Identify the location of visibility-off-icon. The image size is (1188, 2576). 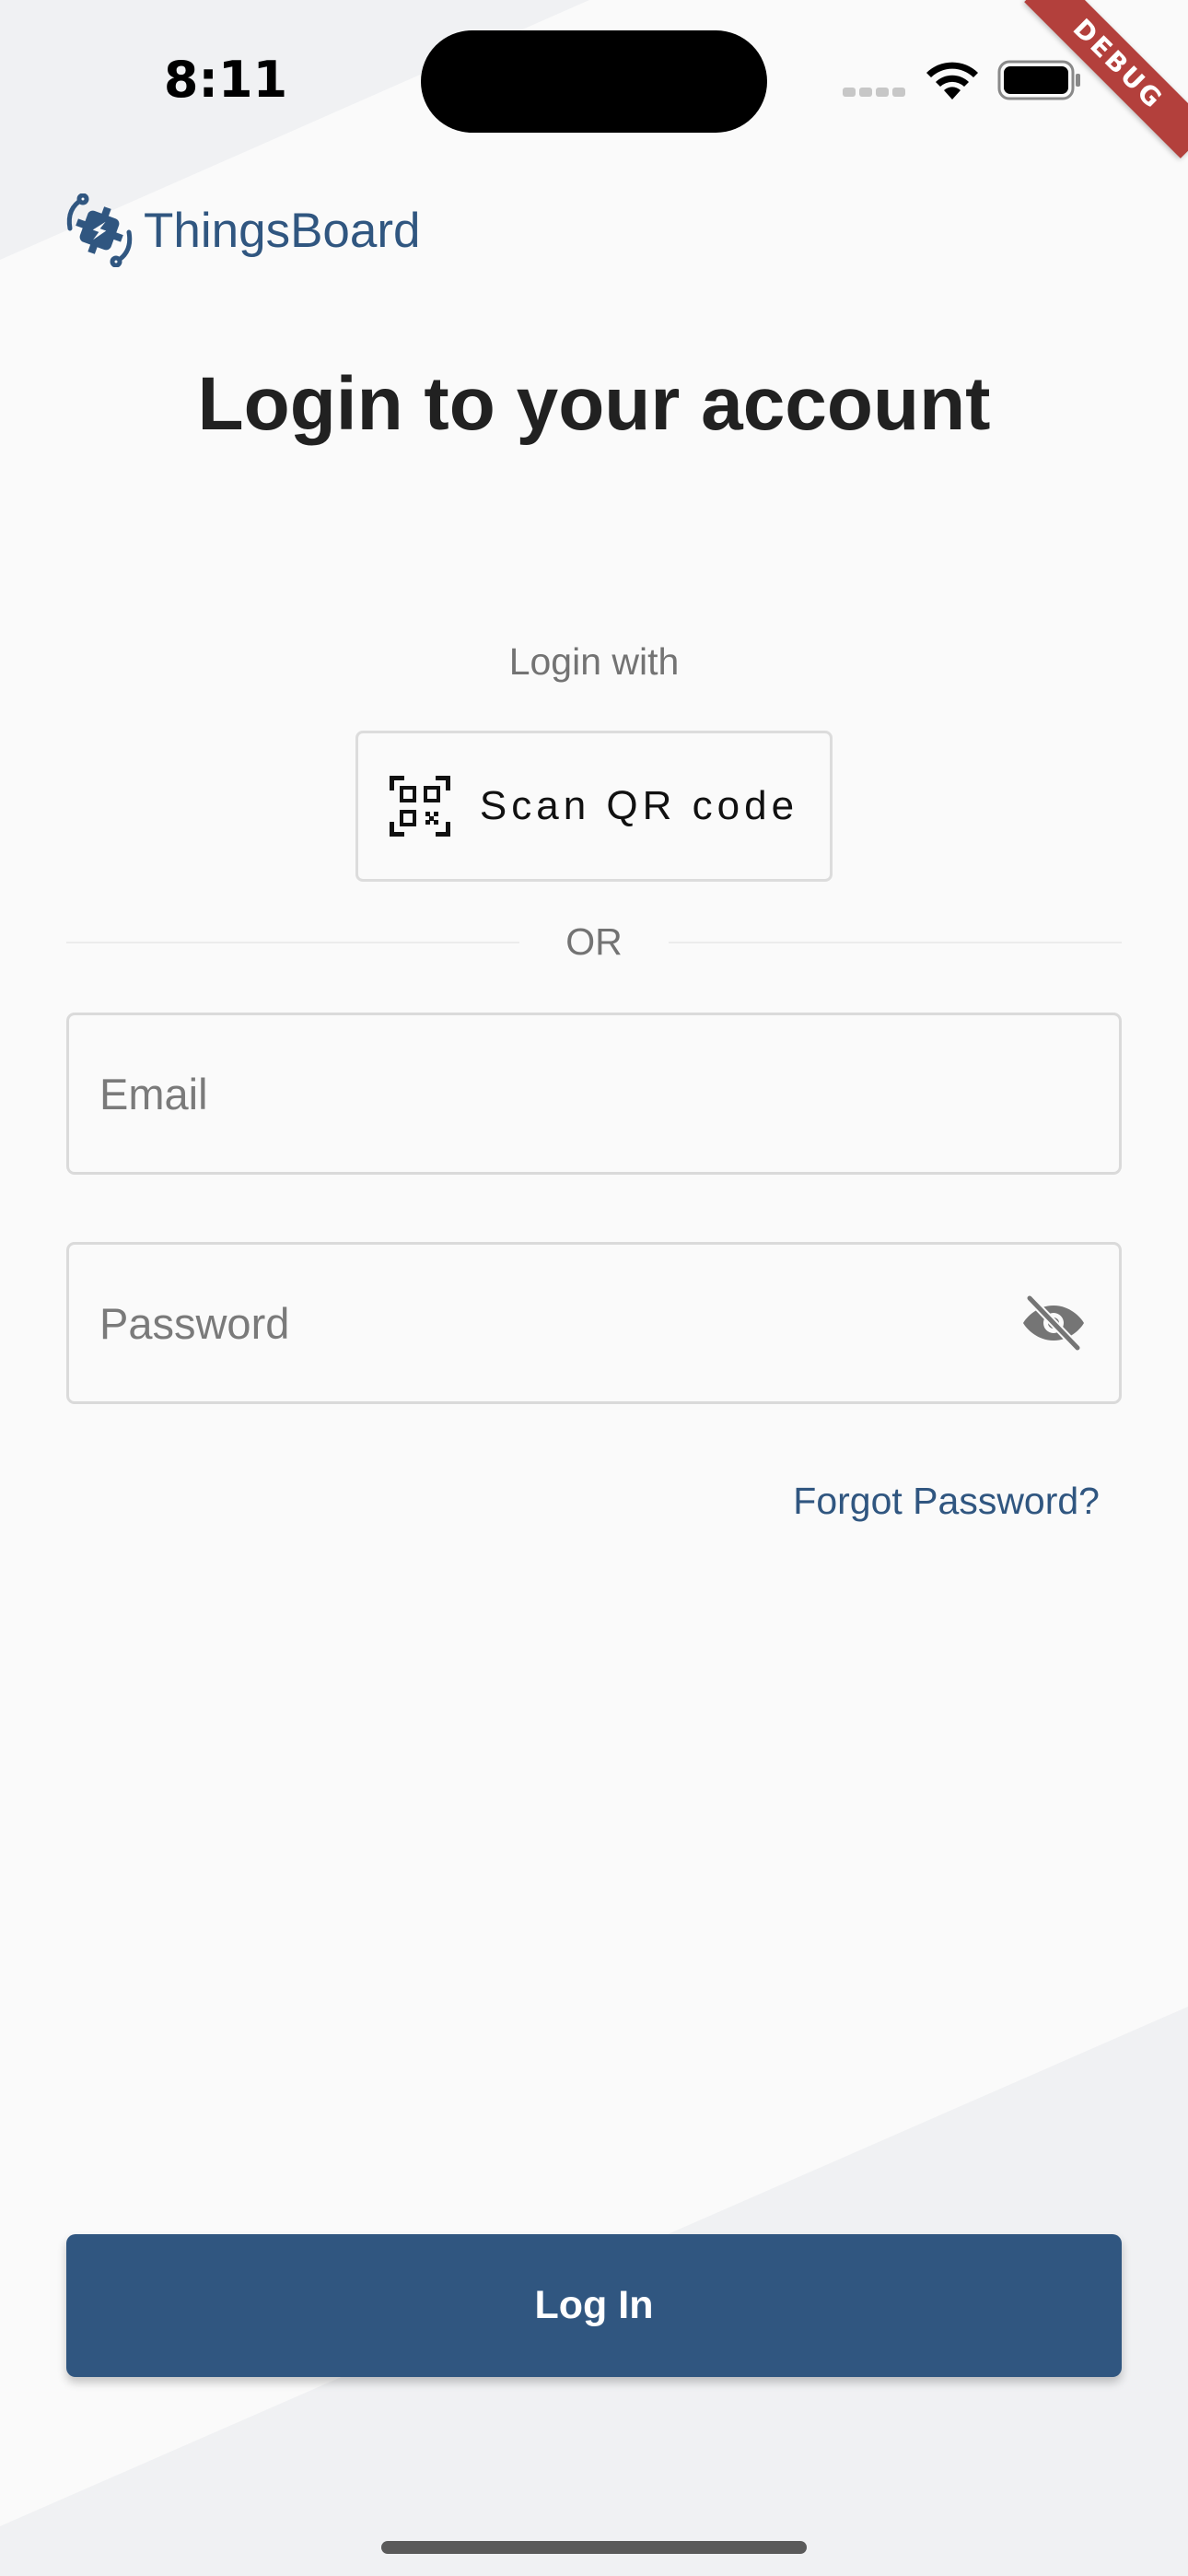
(1053, 1323).